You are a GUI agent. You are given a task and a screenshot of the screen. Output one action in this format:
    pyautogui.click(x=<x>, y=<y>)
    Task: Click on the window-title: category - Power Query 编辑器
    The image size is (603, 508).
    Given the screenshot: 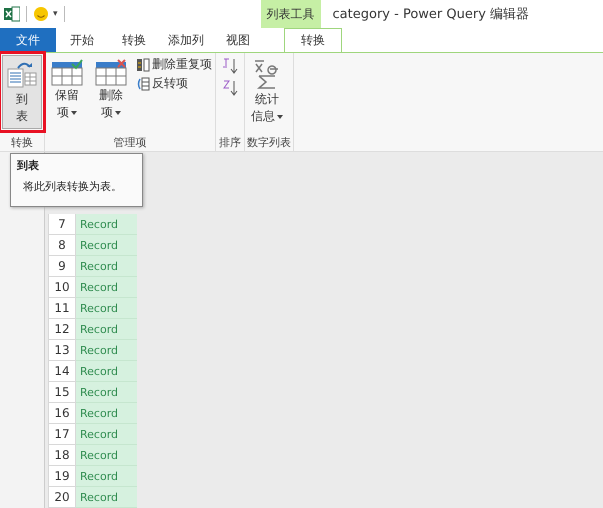 What is the action you would take?
    pyautogui.click(x=431, y=14)
    